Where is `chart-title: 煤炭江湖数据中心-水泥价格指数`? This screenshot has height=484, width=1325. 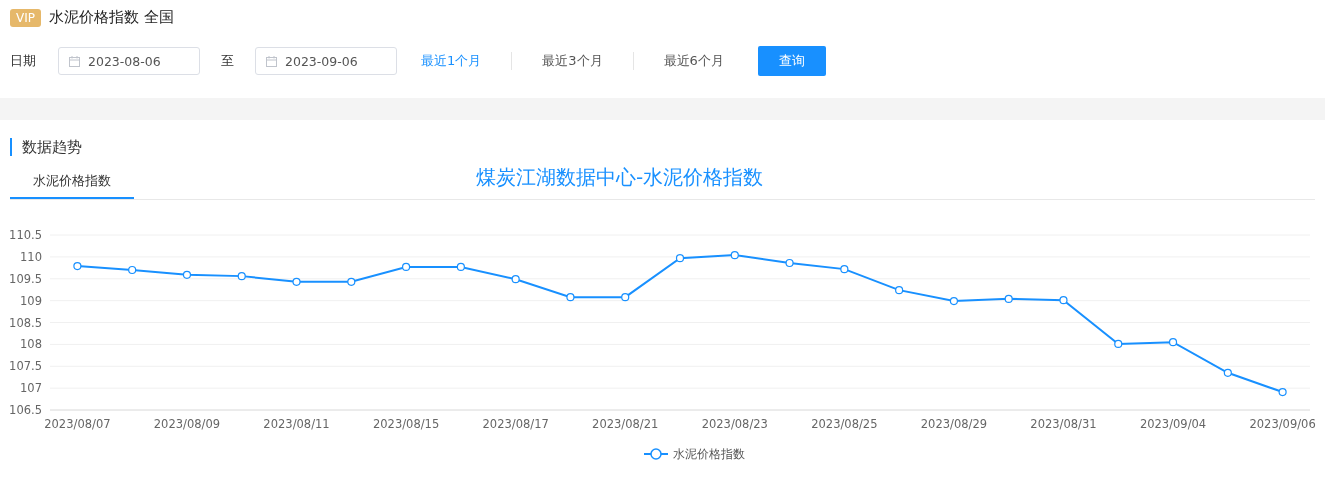 chart-title: 煤炭江湖数据中心-水泥价格指数 is located at coordinates (620, 177).